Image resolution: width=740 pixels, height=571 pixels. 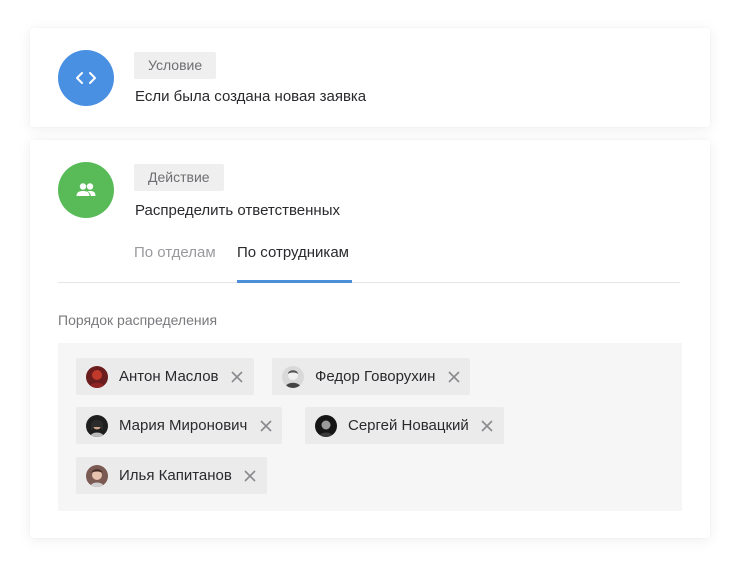 I want to click on employee-chip: Мария Миронович, so click(x=179, y=425).